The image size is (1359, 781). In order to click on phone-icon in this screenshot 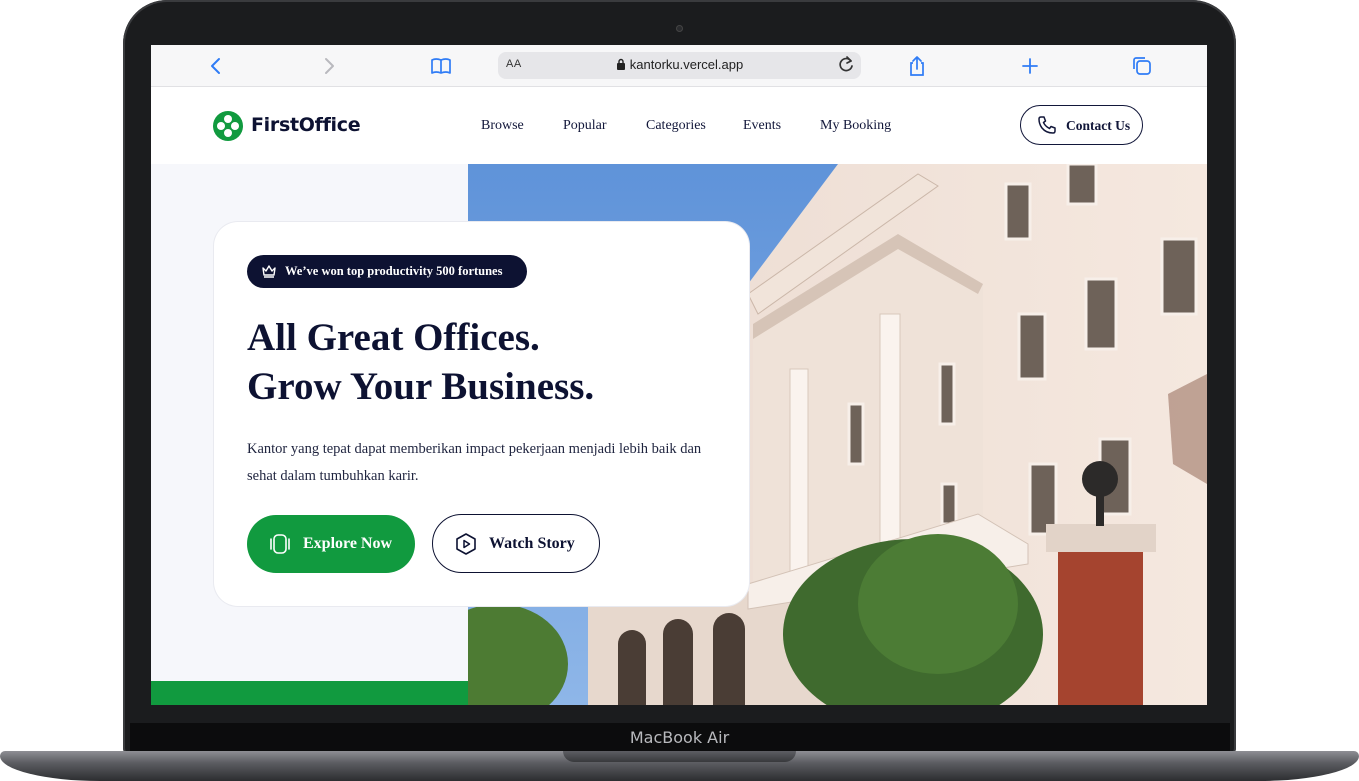, I will do `click(1047, 125)`.